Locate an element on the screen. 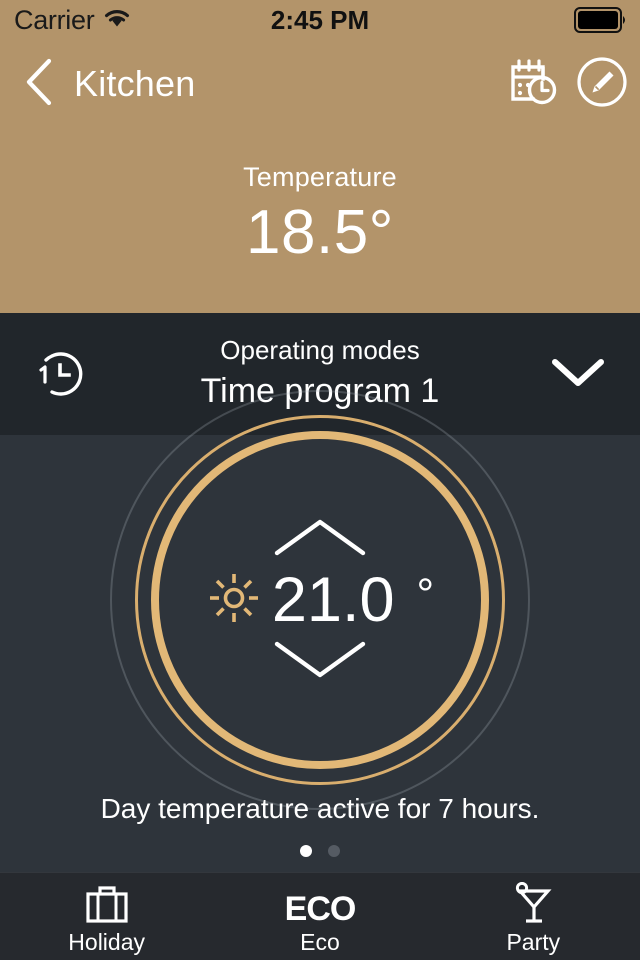 This screenshot has height=960, width=640. tab-label-eco: Eco is located at coordinates (320, 941).